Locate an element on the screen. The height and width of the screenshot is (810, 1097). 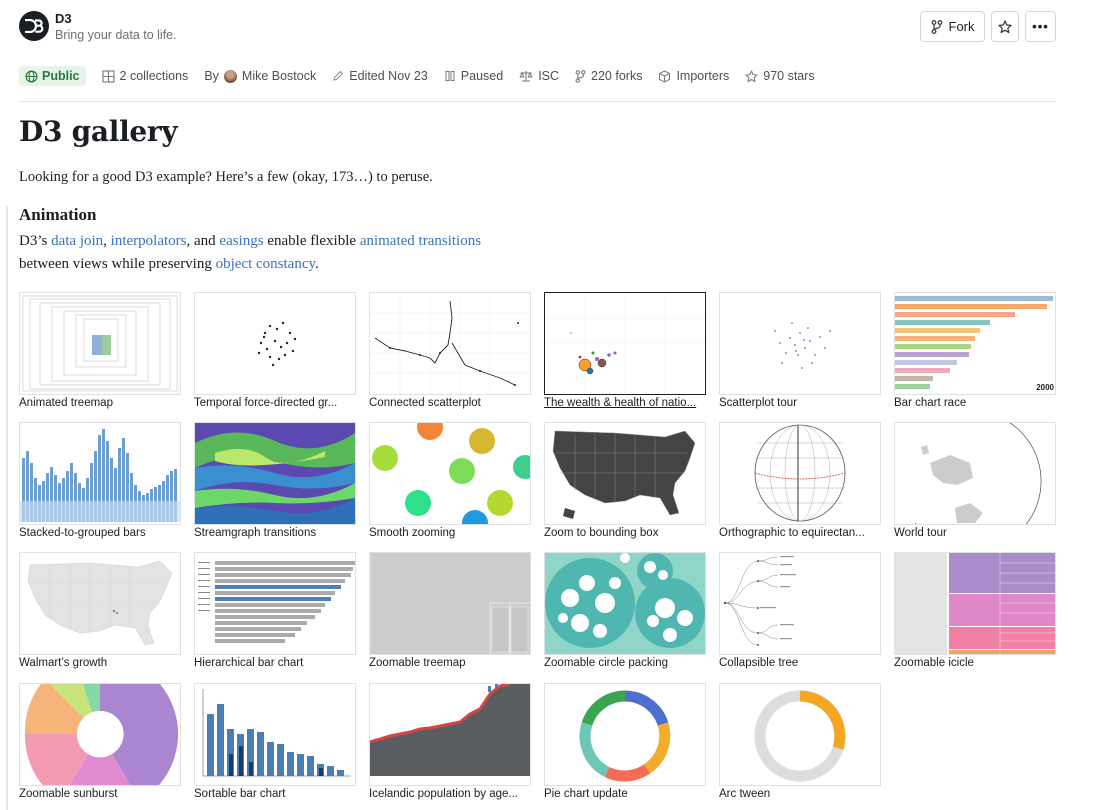
license-link: ISC is located at coordinates (539, 76).